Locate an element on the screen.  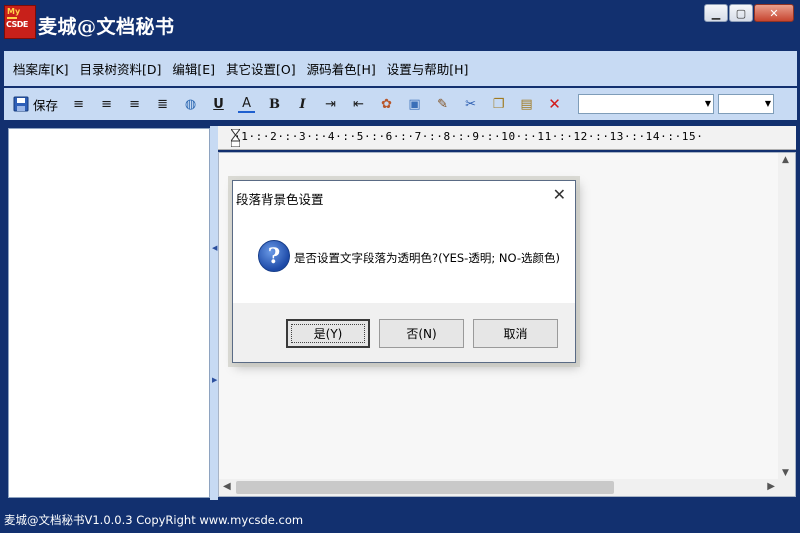
no-button: 否(N) is located at coordinates (421, 333).